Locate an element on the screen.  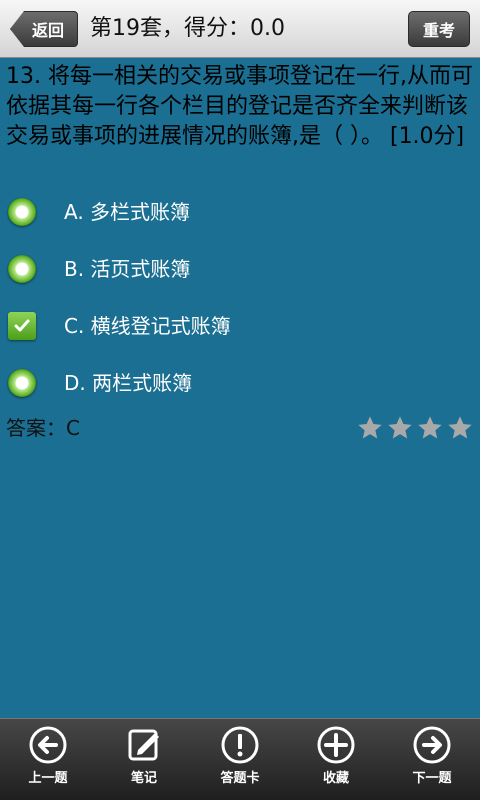
exclamation-icon is located at coordinates (240, 745).